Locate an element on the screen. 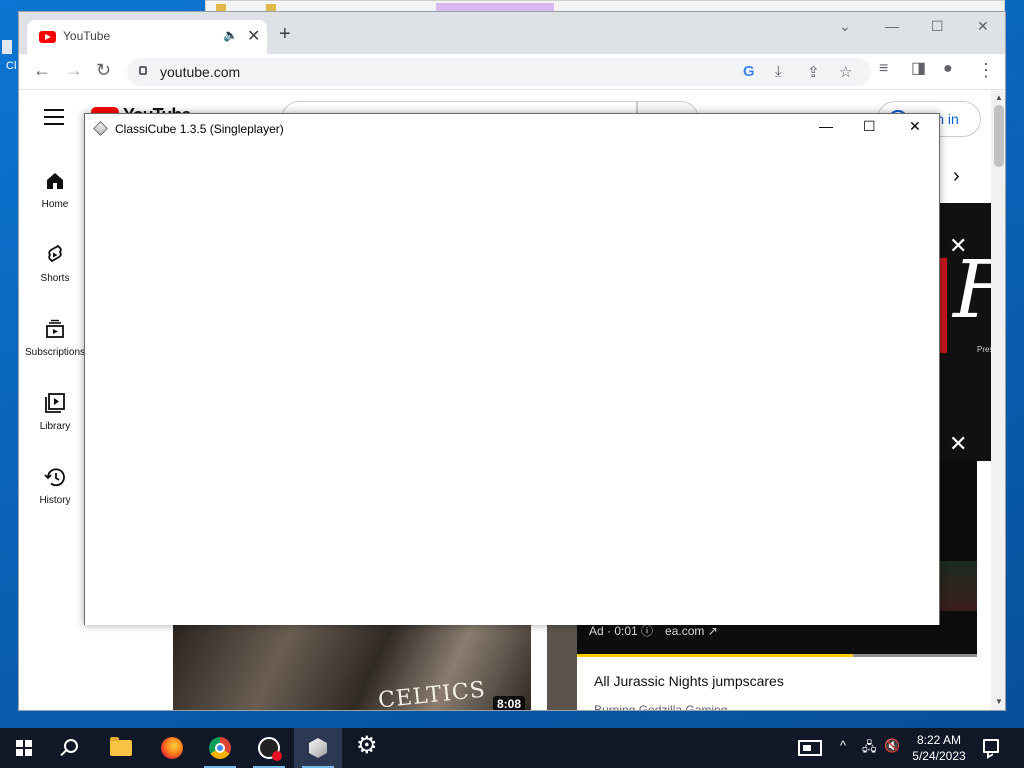 This screenshot has width=1024, height=768. new-tab-button: + is located at coordinates (285, 34).